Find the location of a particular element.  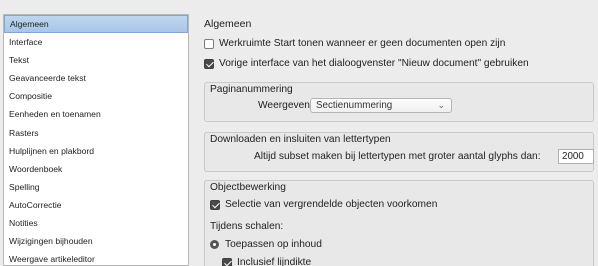

sidebar-item-notities: Notities is located at coordinates (96, 223).